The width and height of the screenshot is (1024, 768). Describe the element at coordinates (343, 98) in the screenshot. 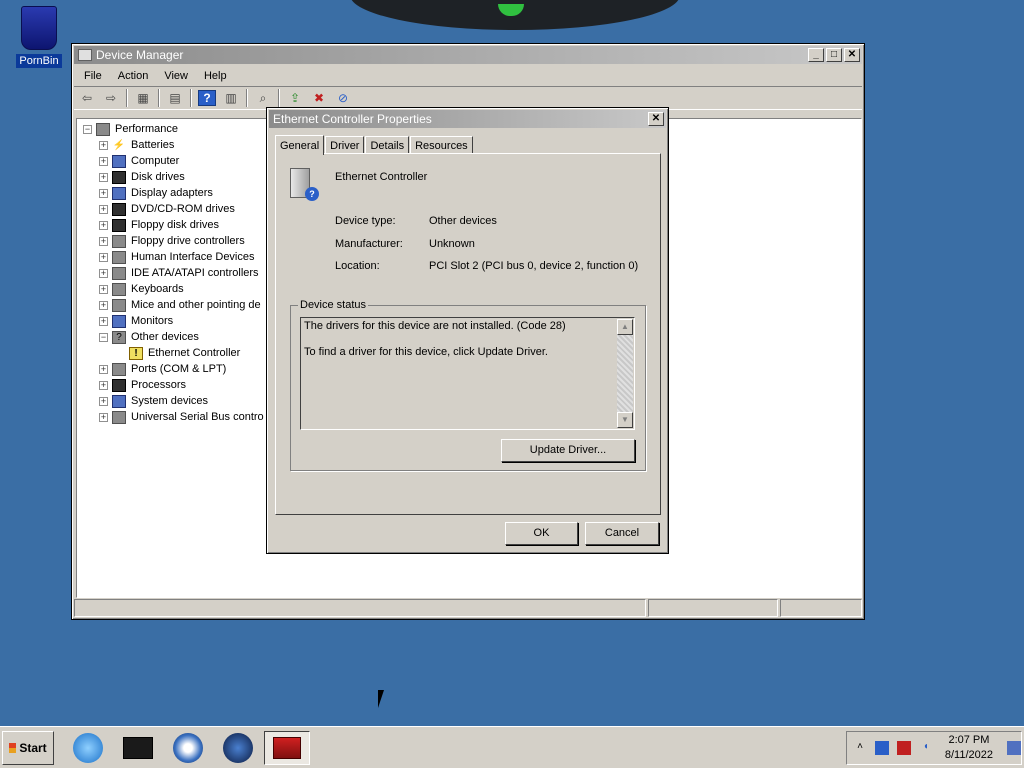

I see `disable-icon: ⊘` at that location.